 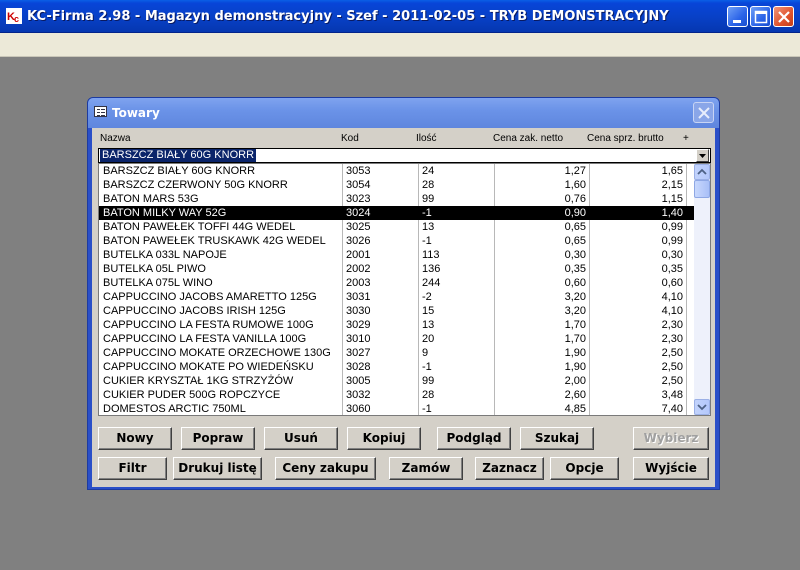 I want to click on purchase-prices-button: Ceny zakupu, so click(x=325, y=468).